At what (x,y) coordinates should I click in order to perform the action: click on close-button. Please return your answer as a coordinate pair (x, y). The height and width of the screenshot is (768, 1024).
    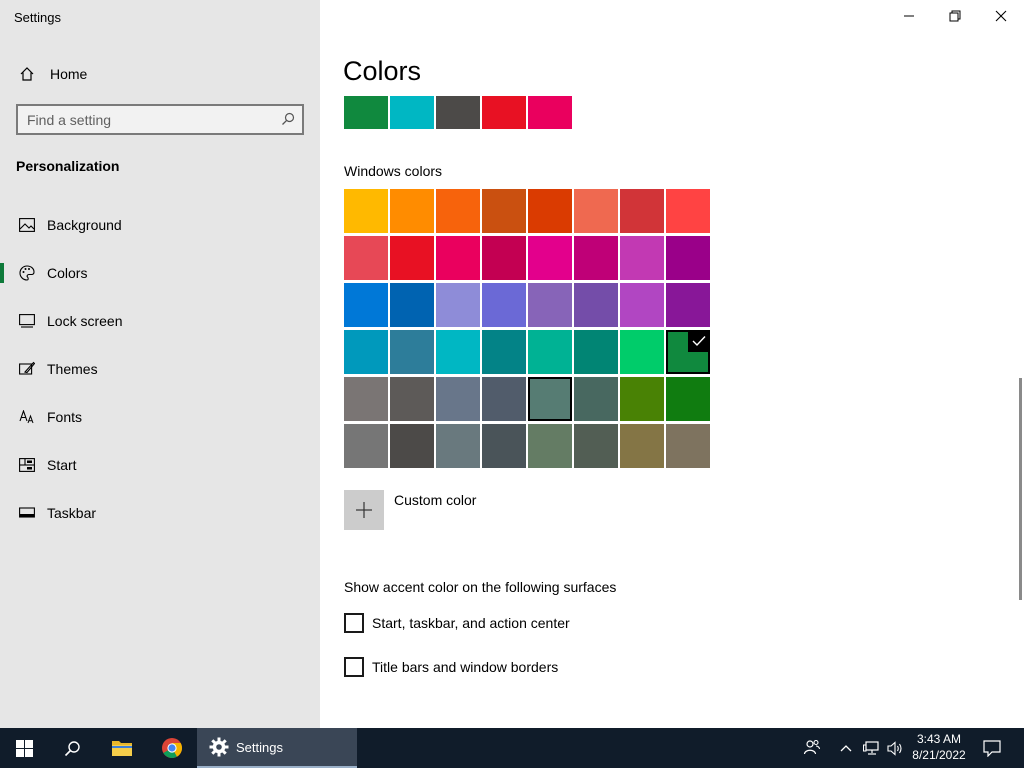
    Looking at the image, I should click on (1001, 16).